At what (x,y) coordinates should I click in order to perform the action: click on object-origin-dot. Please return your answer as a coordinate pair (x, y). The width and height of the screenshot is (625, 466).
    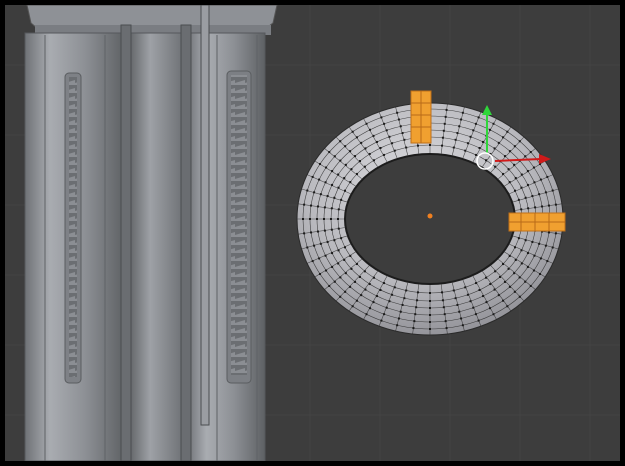
    Looking at the image, I should click on (430, 216).